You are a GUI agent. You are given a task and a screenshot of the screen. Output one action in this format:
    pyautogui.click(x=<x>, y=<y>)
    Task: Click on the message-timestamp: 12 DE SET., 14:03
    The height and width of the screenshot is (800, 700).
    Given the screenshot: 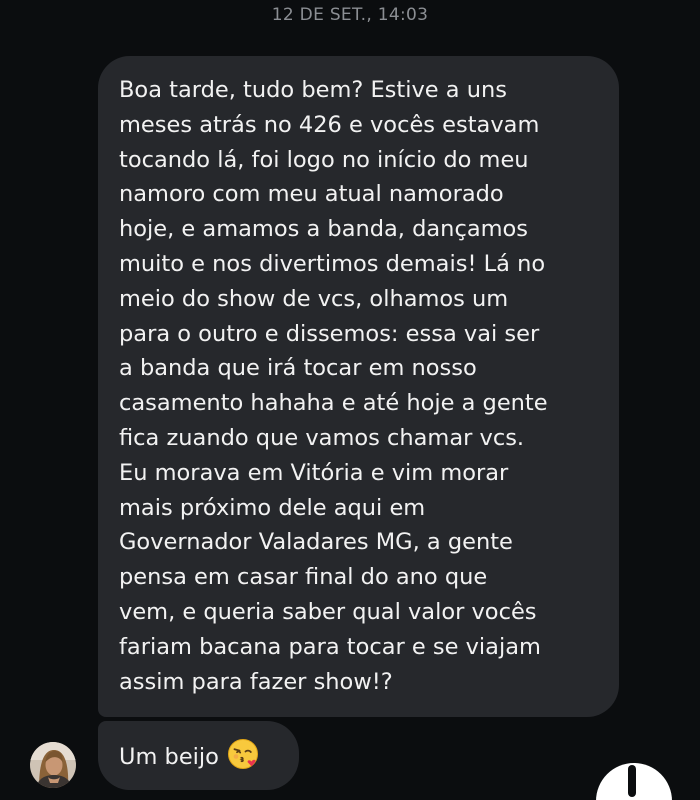 What is the action you would take?
    pyautogui.click(x=350, y=15)
    